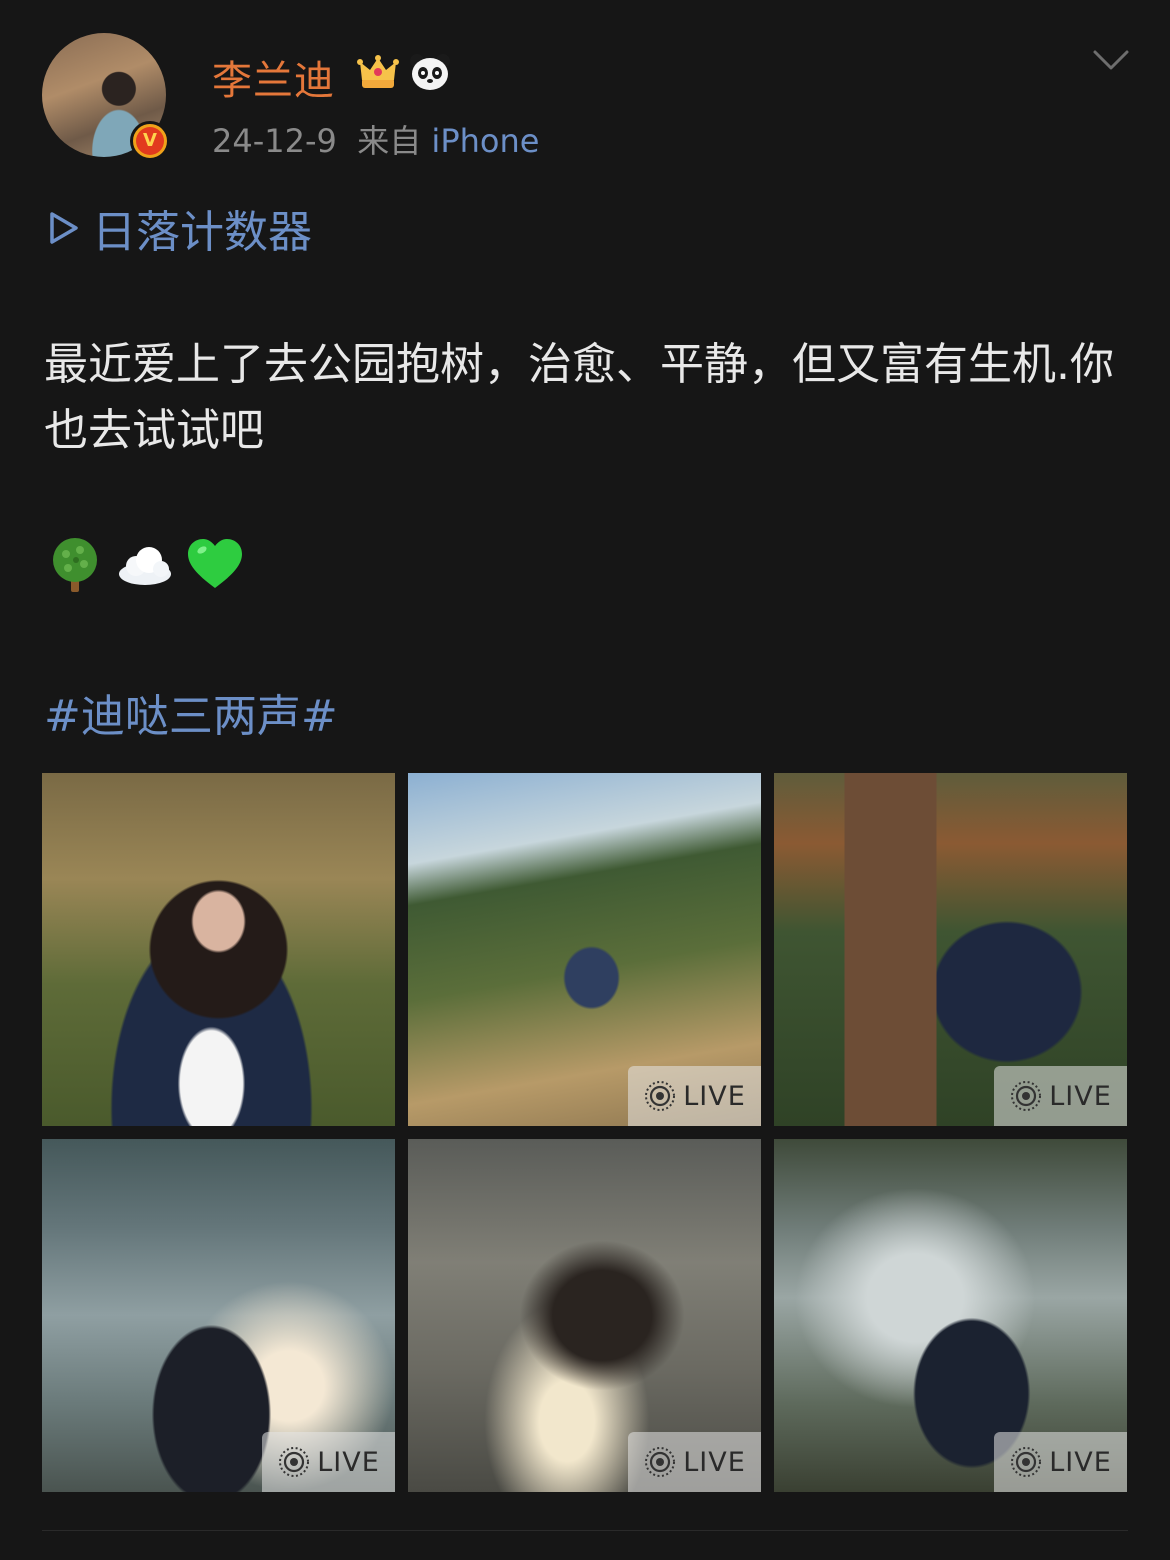 The image size is (1170, 1560). What do you see at coordinates (584, 1315) in the screenshot?
I see `photo-5: LIVE` at bounding box center [584, 1315].